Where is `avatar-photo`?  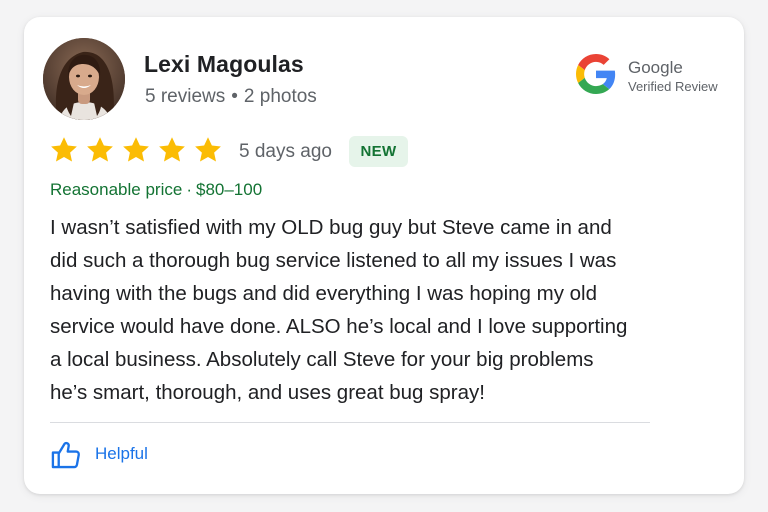
avatar-photo is located at coordinates (84, 79).